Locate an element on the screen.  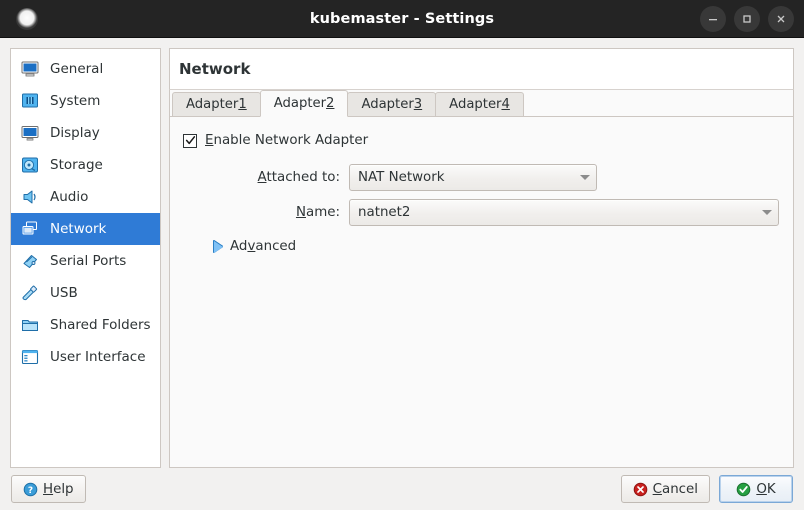
page-title: Network is located at coordinates (481, 68).